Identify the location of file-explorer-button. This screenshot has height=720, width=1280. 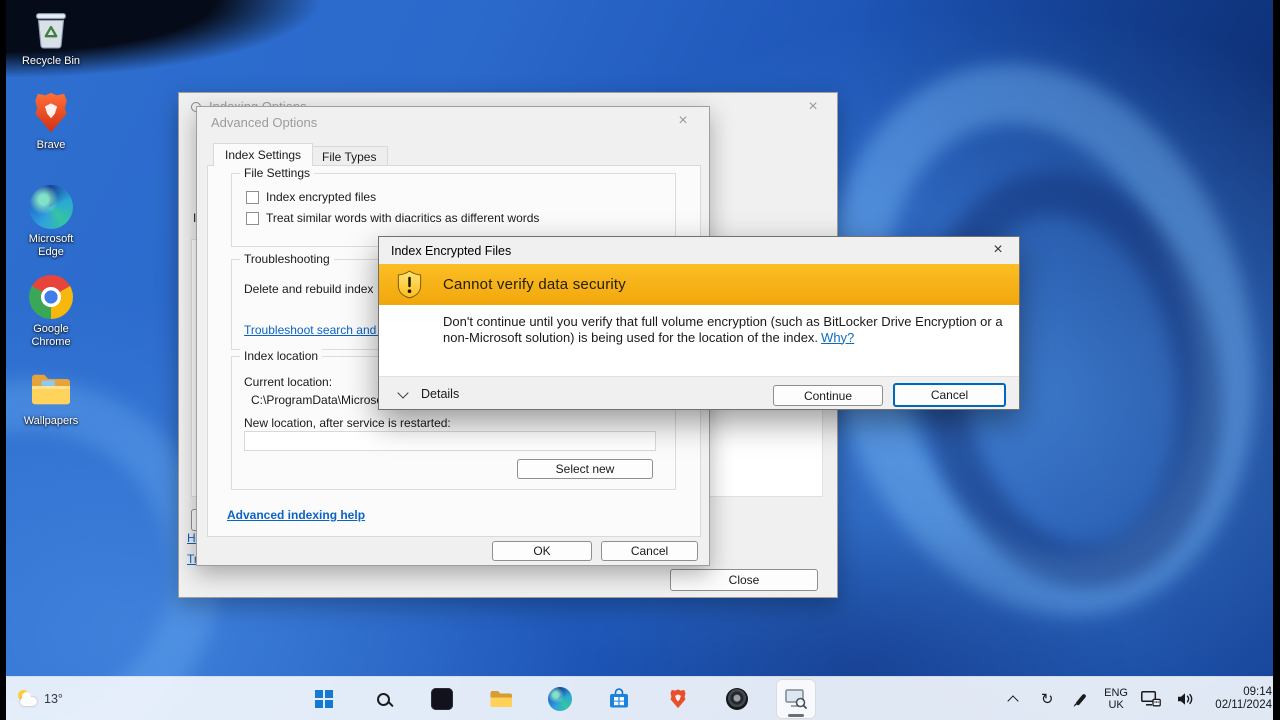
(501, 699).